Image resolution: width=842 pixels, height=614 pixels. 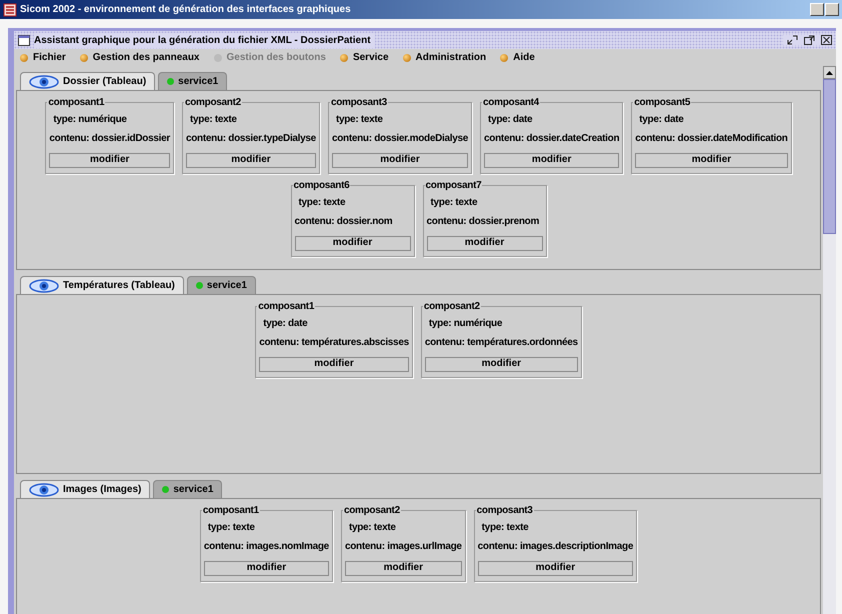 I want to click on scroll-up-button, so click(x=829, y=72).